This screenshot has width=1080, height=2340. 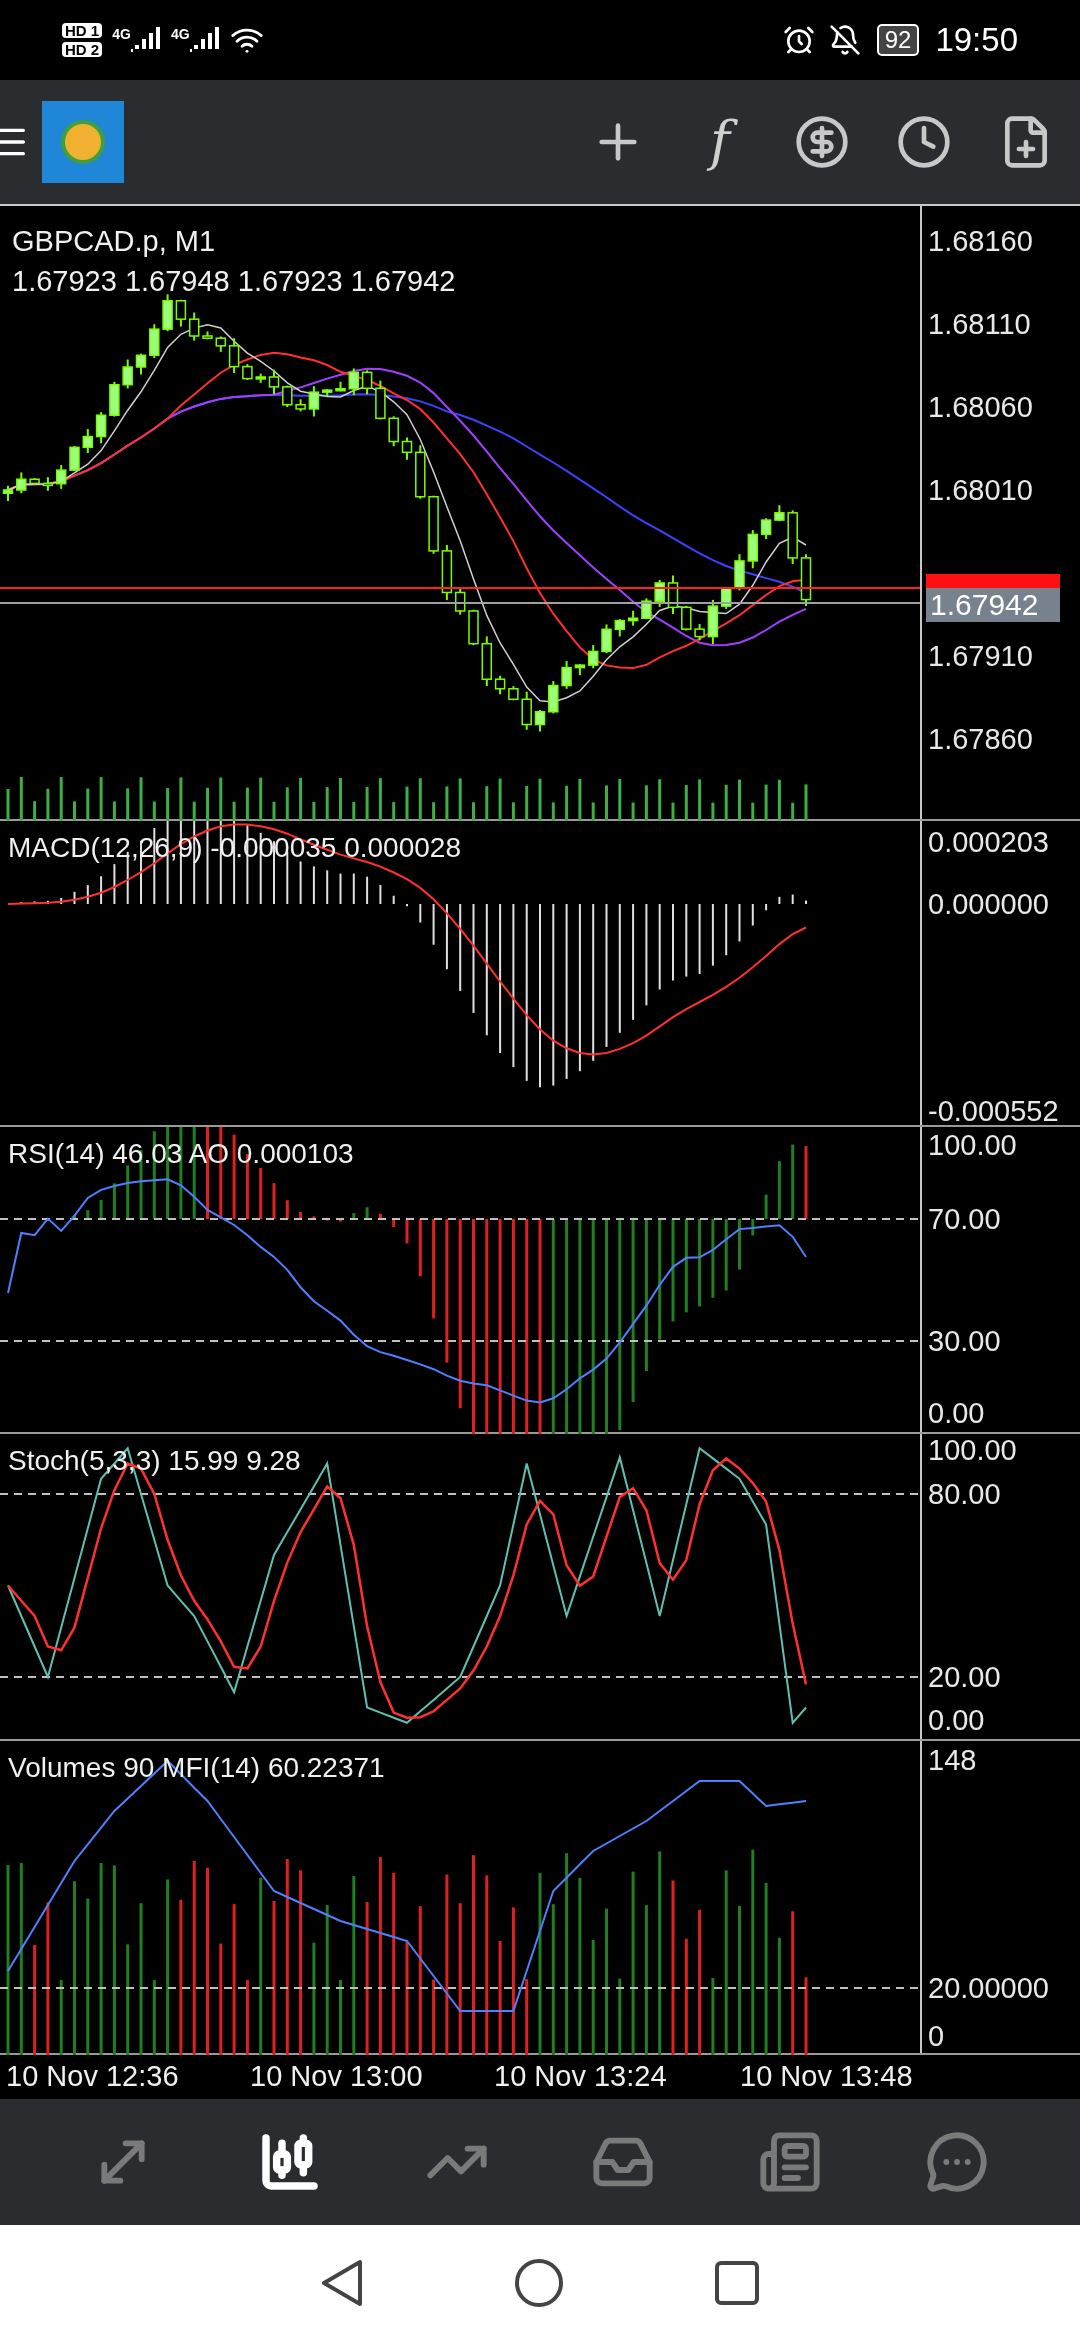 What do you see at coordinates (93, 2077) in the screenshot?
I see `time-label: 10 Nov 12:36` at bounding box center [93, 2077].